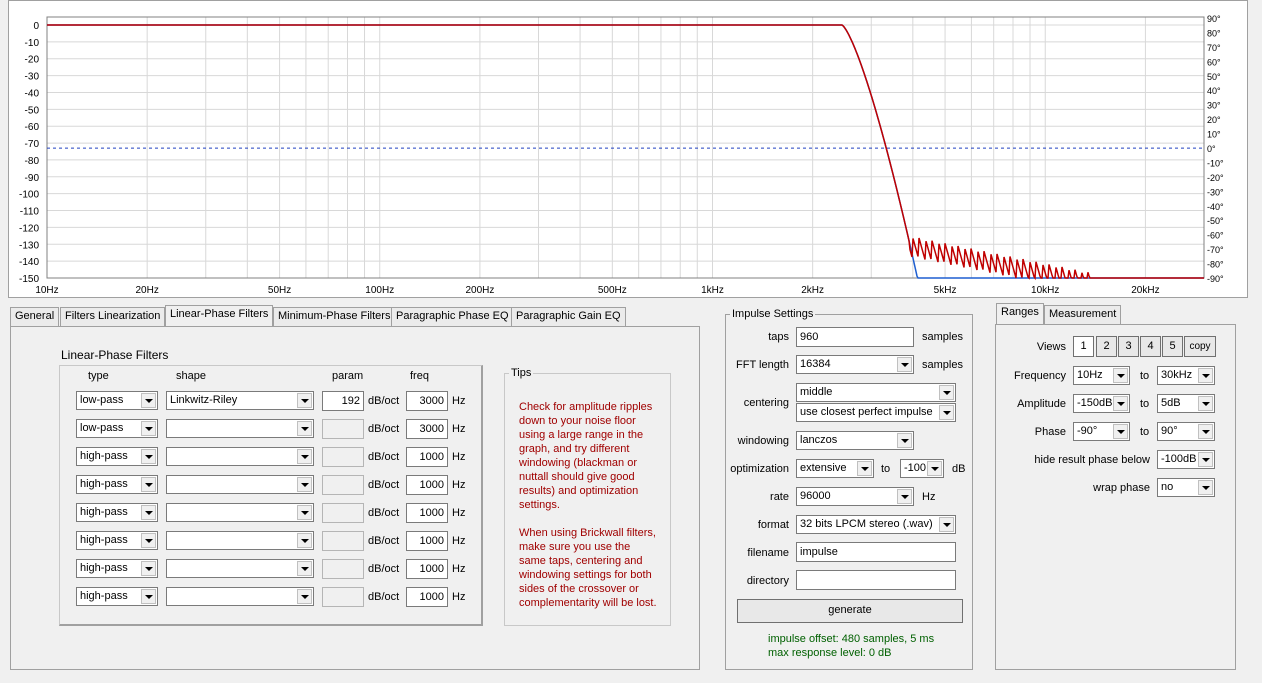 The height and width of the screenshot is (683, 1262). Describe the element at coordinates (1214, 48) in the screenshot. I see `phase-tick-label: 70°` at that location.